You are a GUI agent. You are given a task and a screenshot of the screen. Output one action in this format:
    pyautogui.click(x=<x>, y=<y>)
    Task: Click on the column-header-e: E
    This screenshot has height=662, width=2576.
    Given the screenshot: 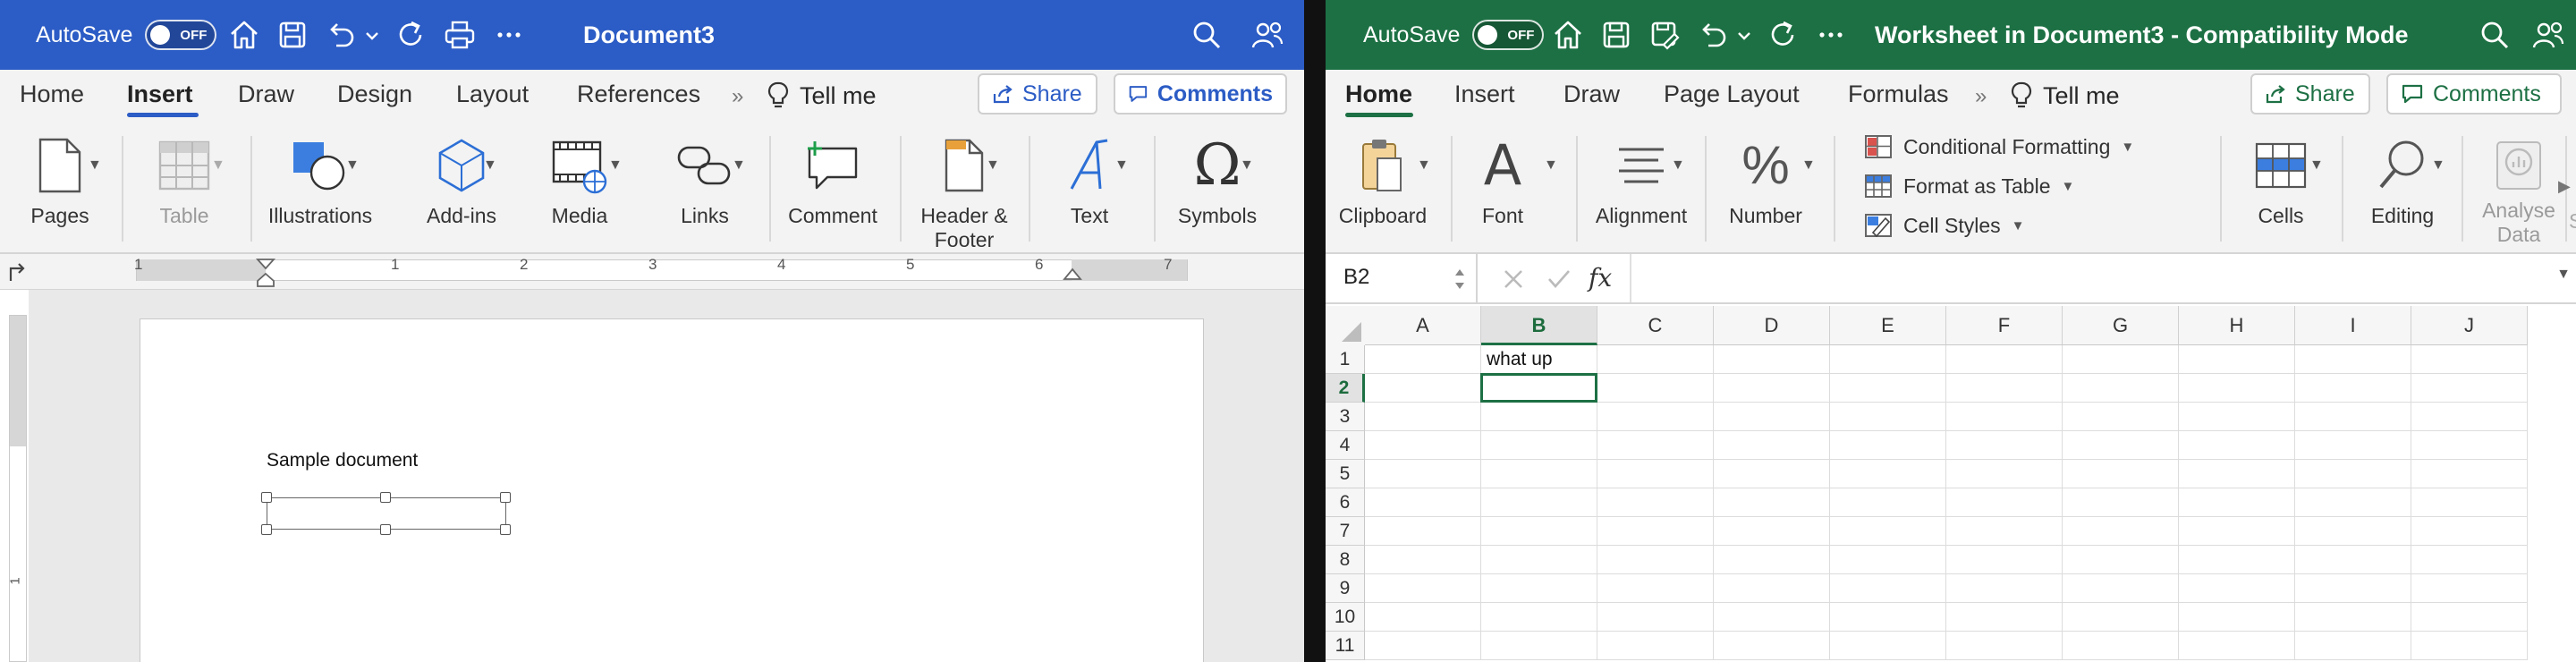 What is the action you would take?
    pyautogui.click(x=1888, y=325)
    